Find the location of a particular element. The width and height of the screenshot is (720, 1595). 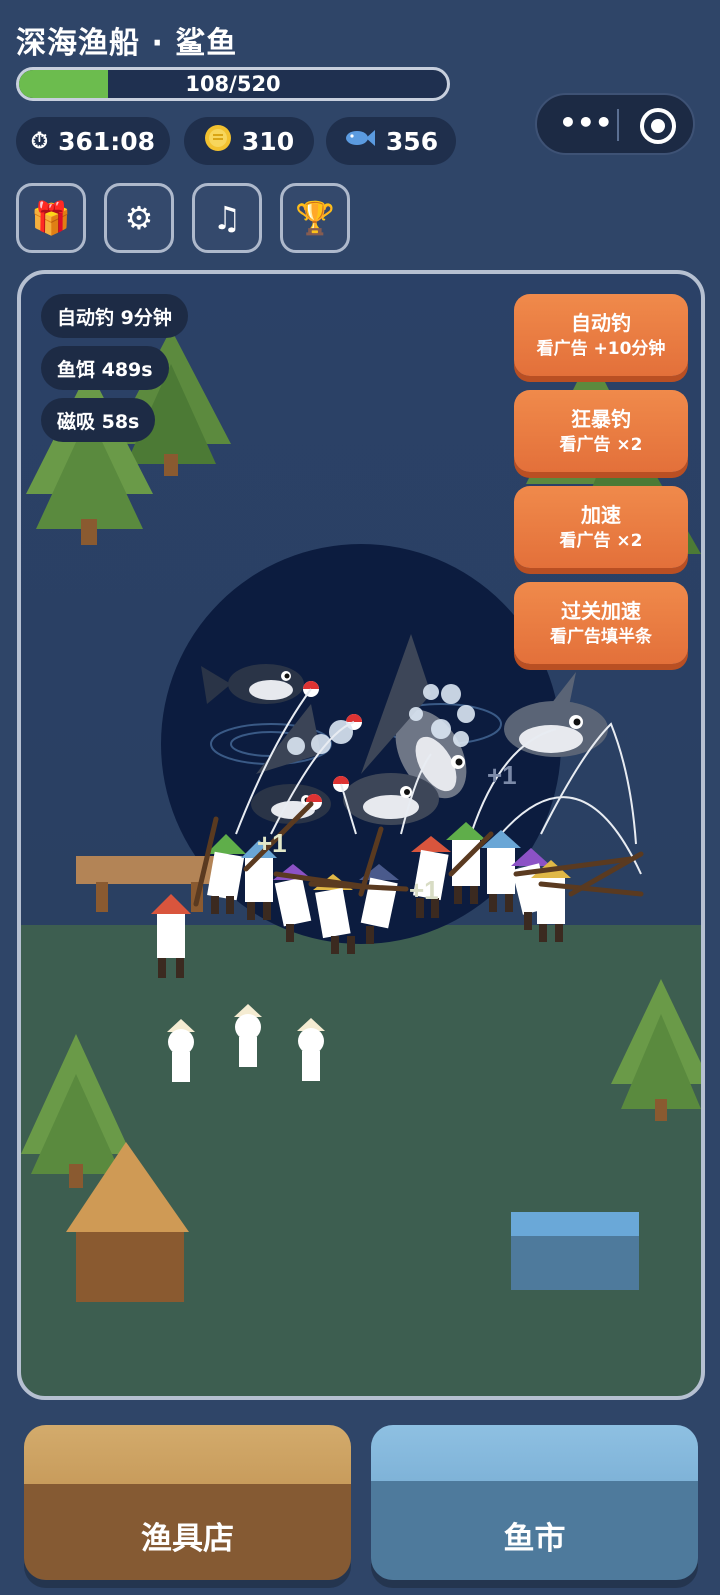

gift-icon: 🎁 is located at coordinates (51, 218).